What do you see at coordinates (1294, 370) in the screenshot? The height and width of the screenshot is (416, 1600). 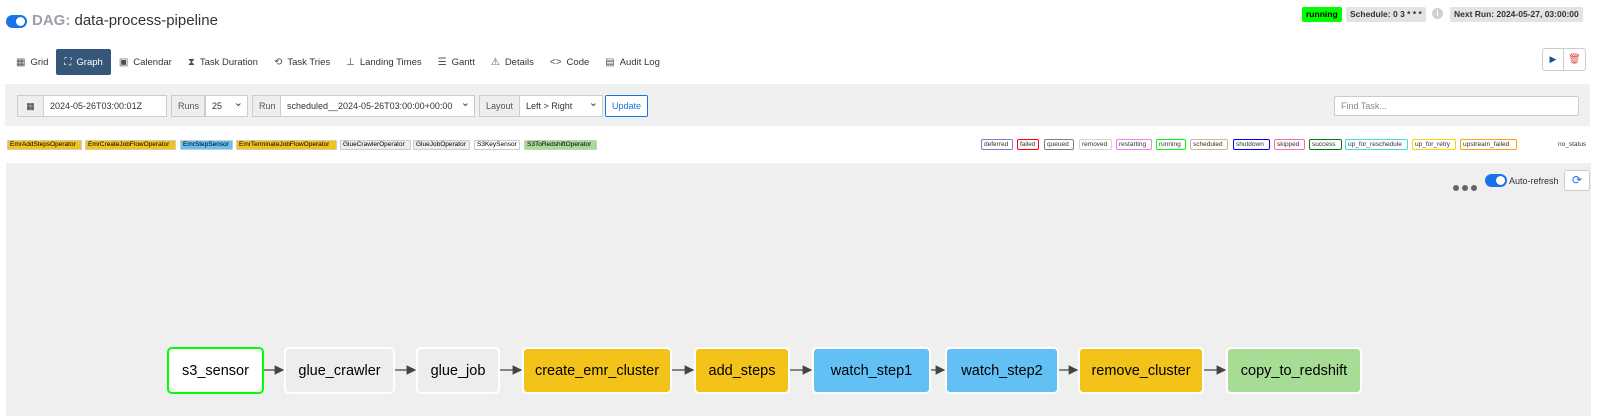 I see `task-node-copy-to-redshift: copy_to_redshift` at bounding box center [1294, 370].